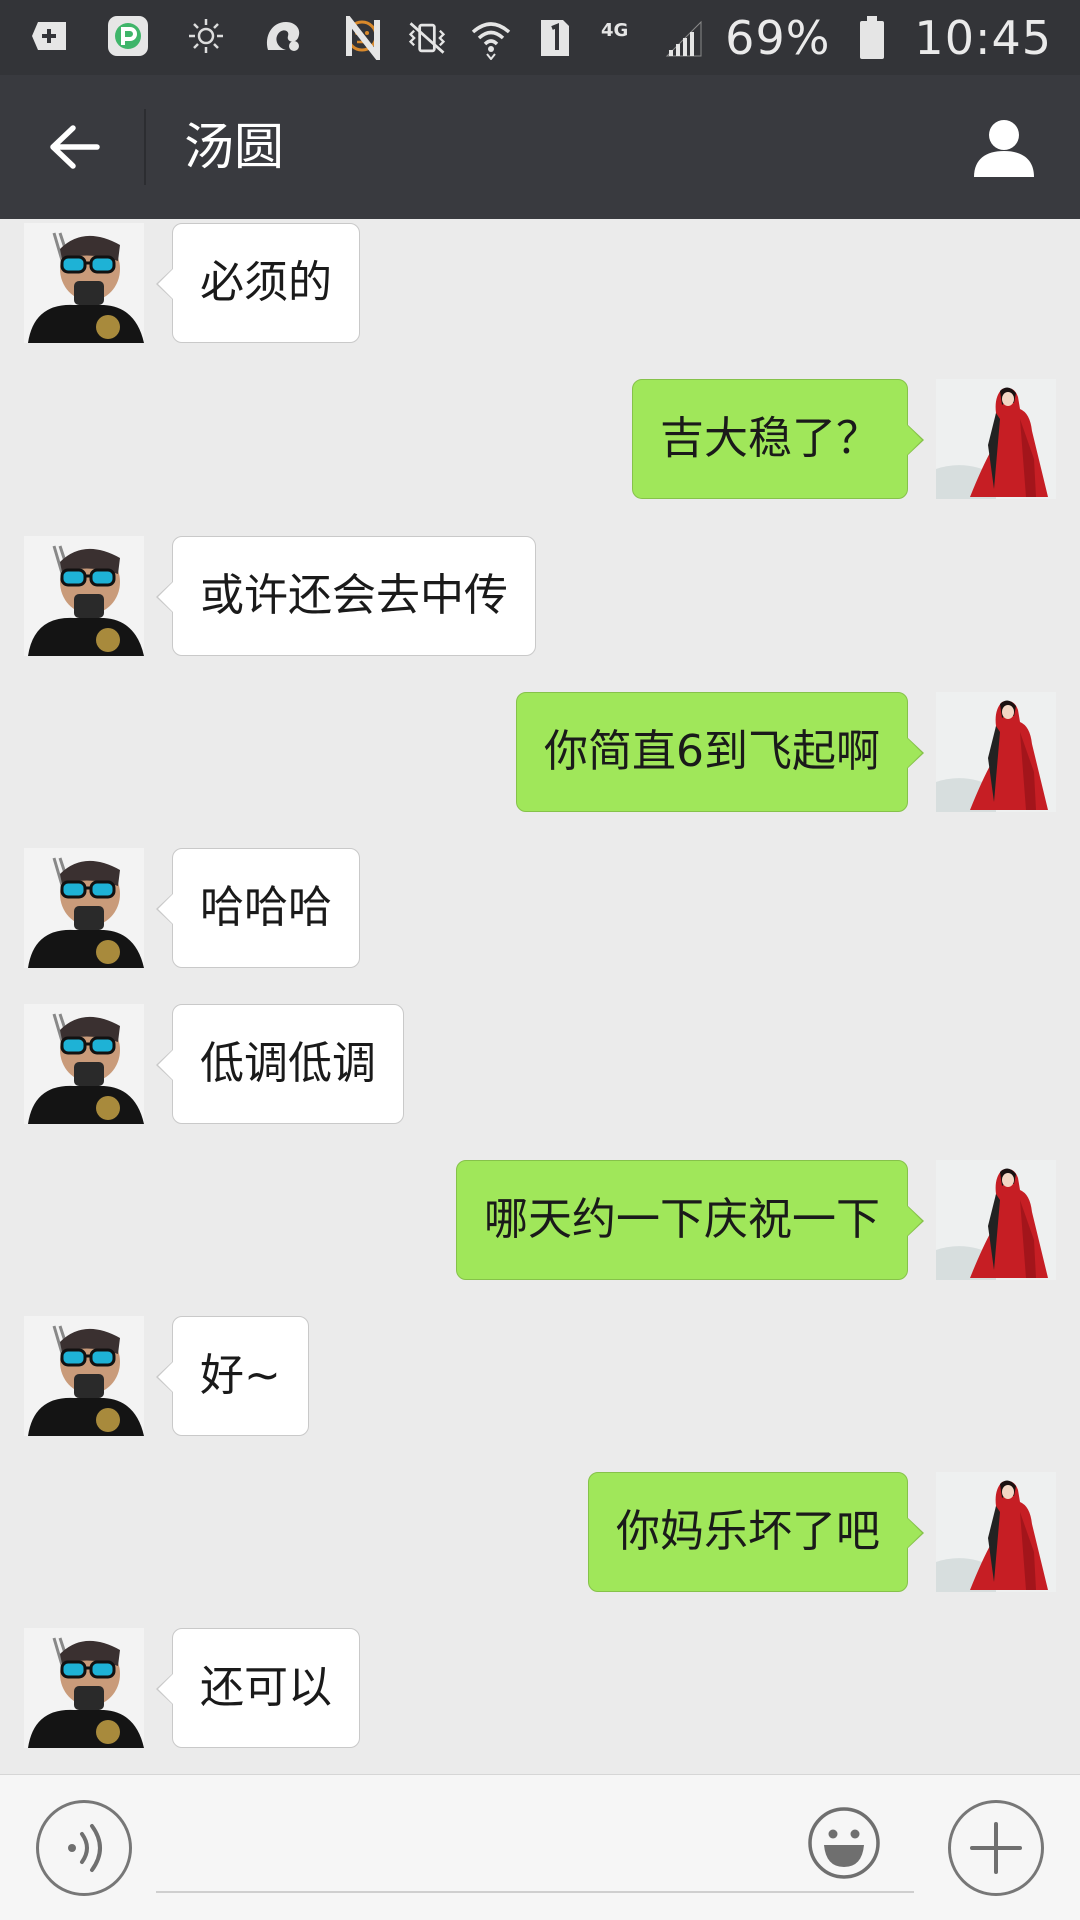  Describe the element at coordinates (683, 38) in the screenshot. I see `signal-icon` at that location.